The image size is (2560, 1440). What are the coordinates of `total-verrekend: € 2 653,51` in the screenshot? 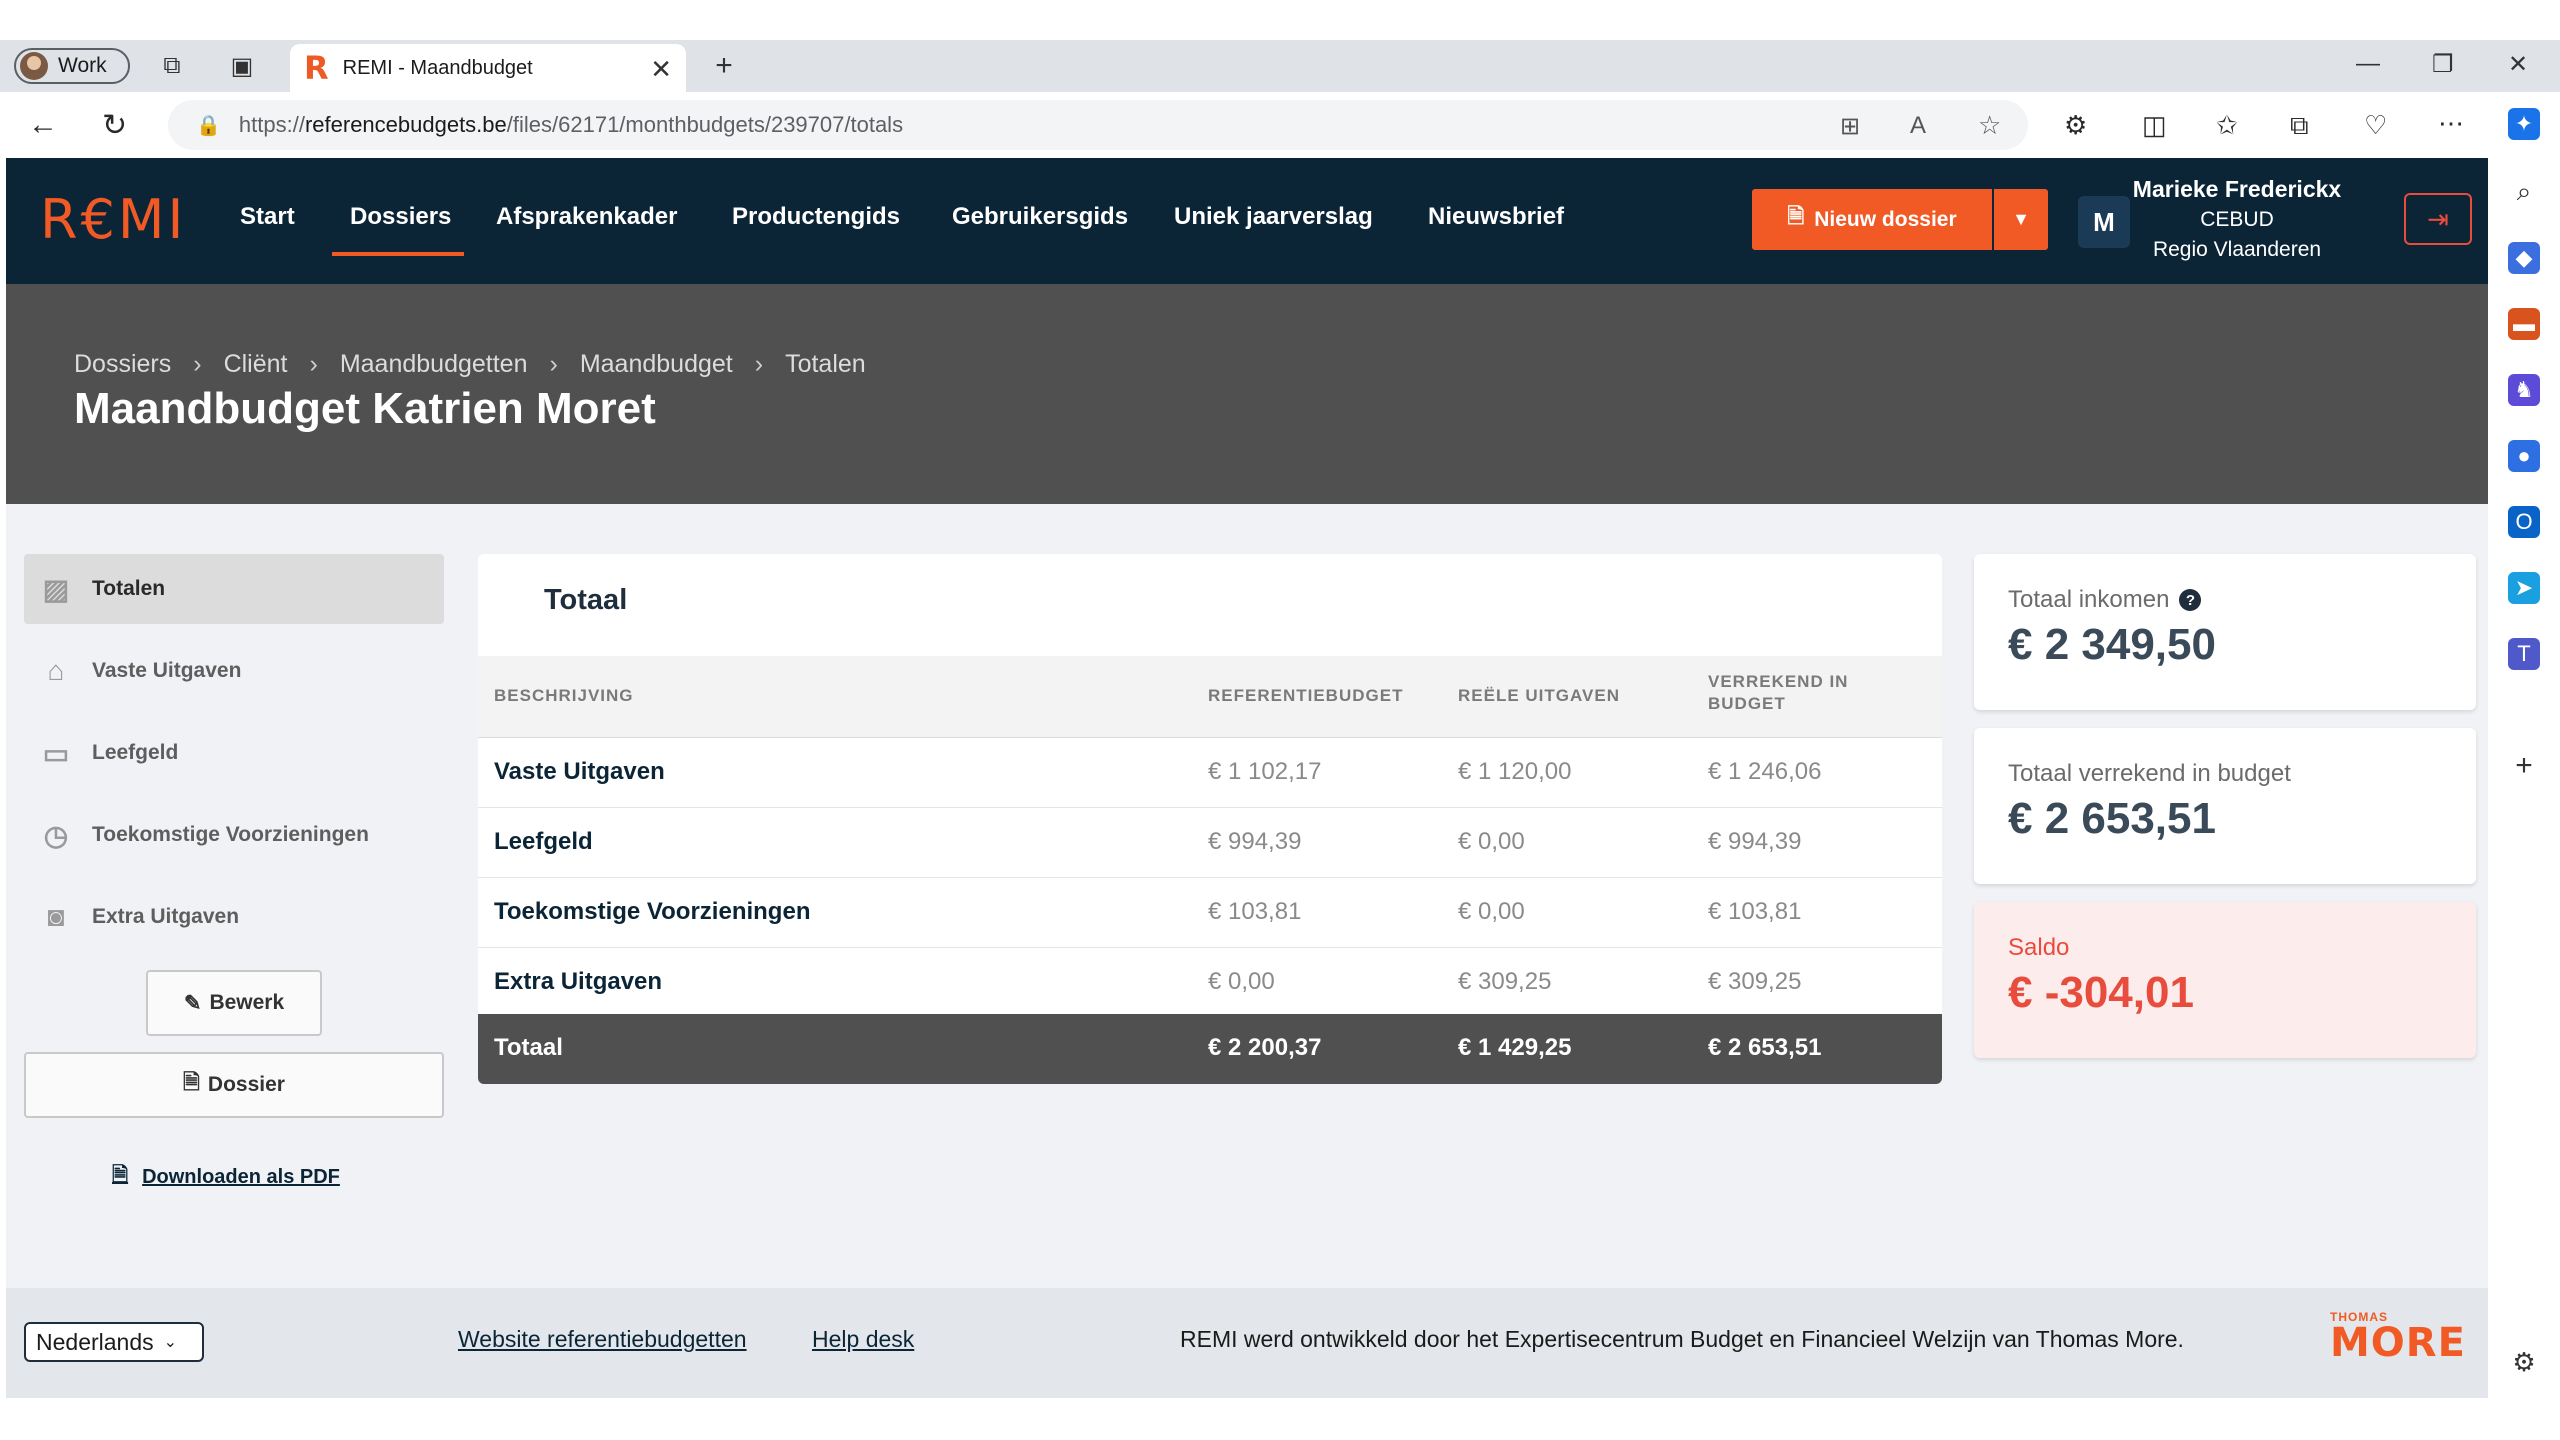 It's located at (1765, 1047).